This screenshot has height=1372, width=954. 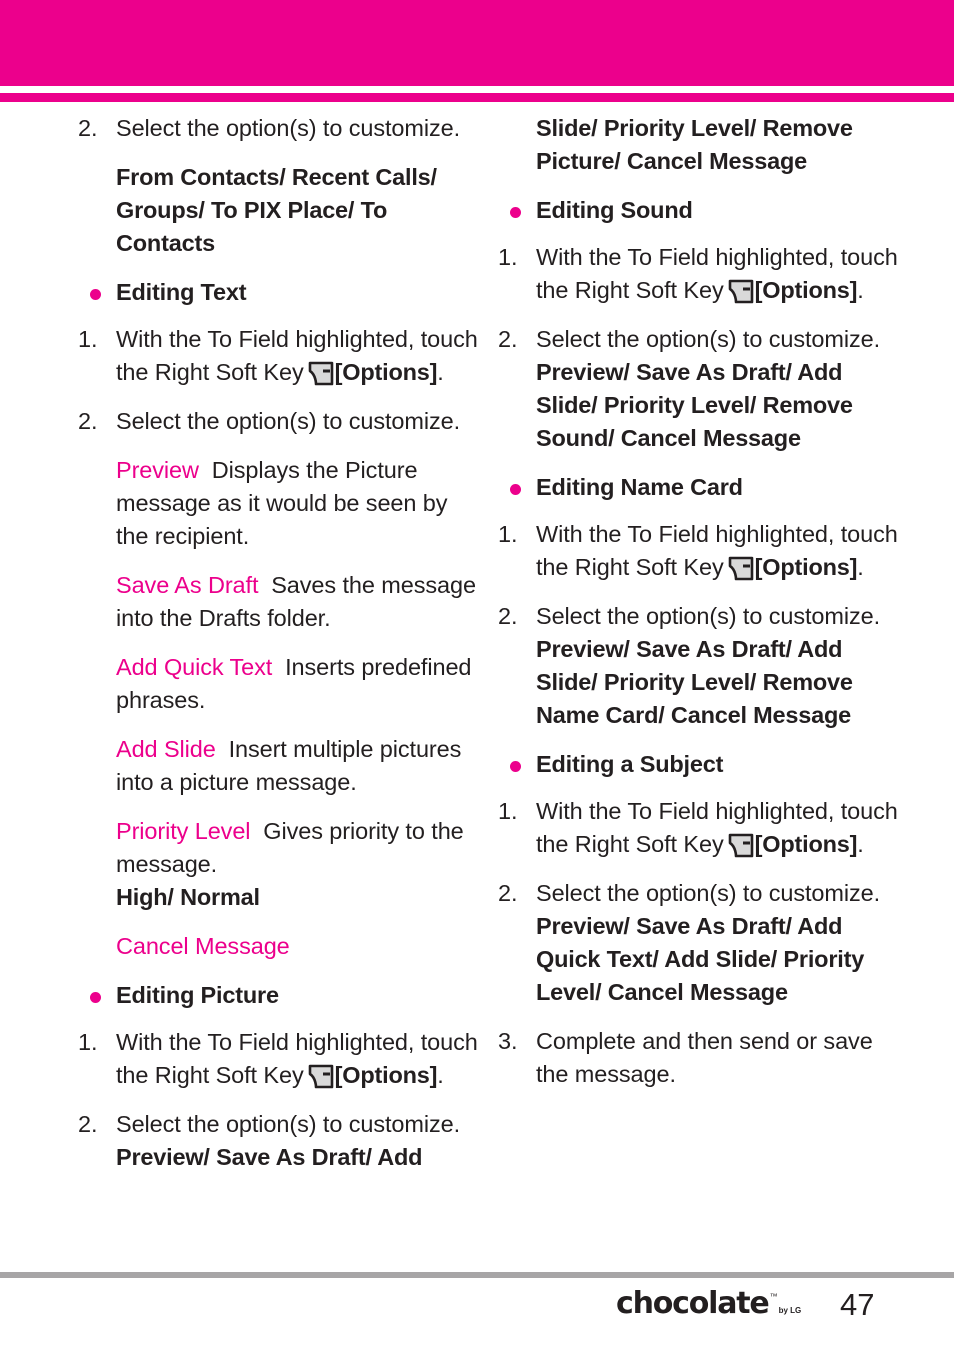 I want to click on header-band, so click(x=477, y=43).